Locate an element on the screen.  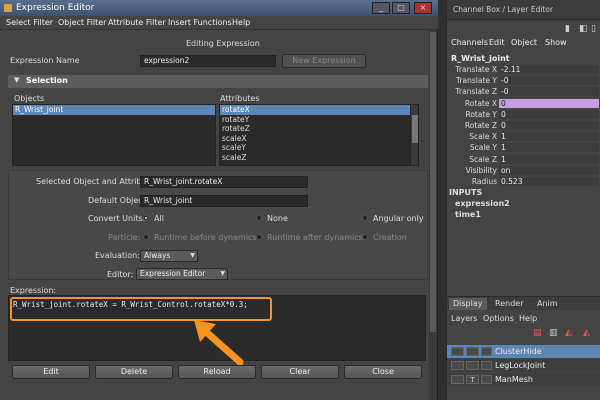
menu-channels: Channels is located at coordinates (469, 42).